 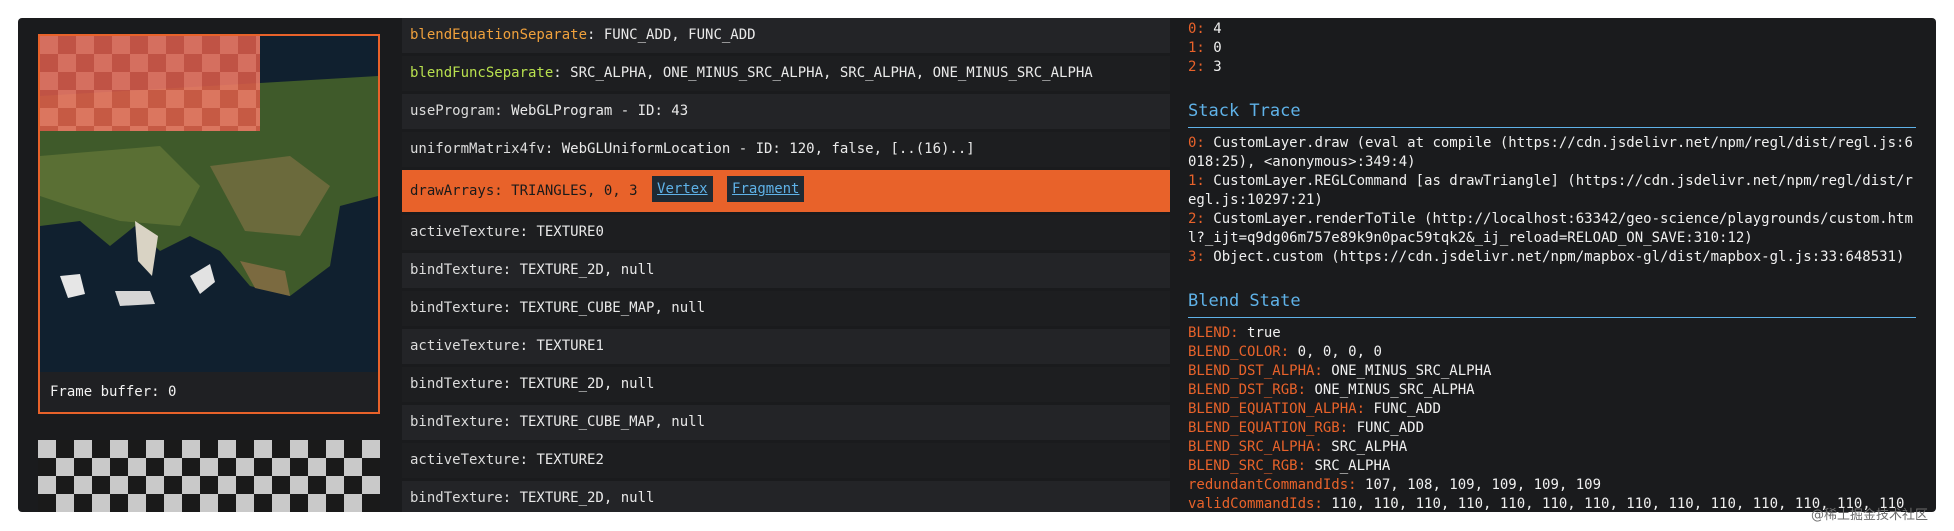 I want to click on stack-trace-line: 018:25), <anonymous>:349:4), so click(x=1302, y=162).